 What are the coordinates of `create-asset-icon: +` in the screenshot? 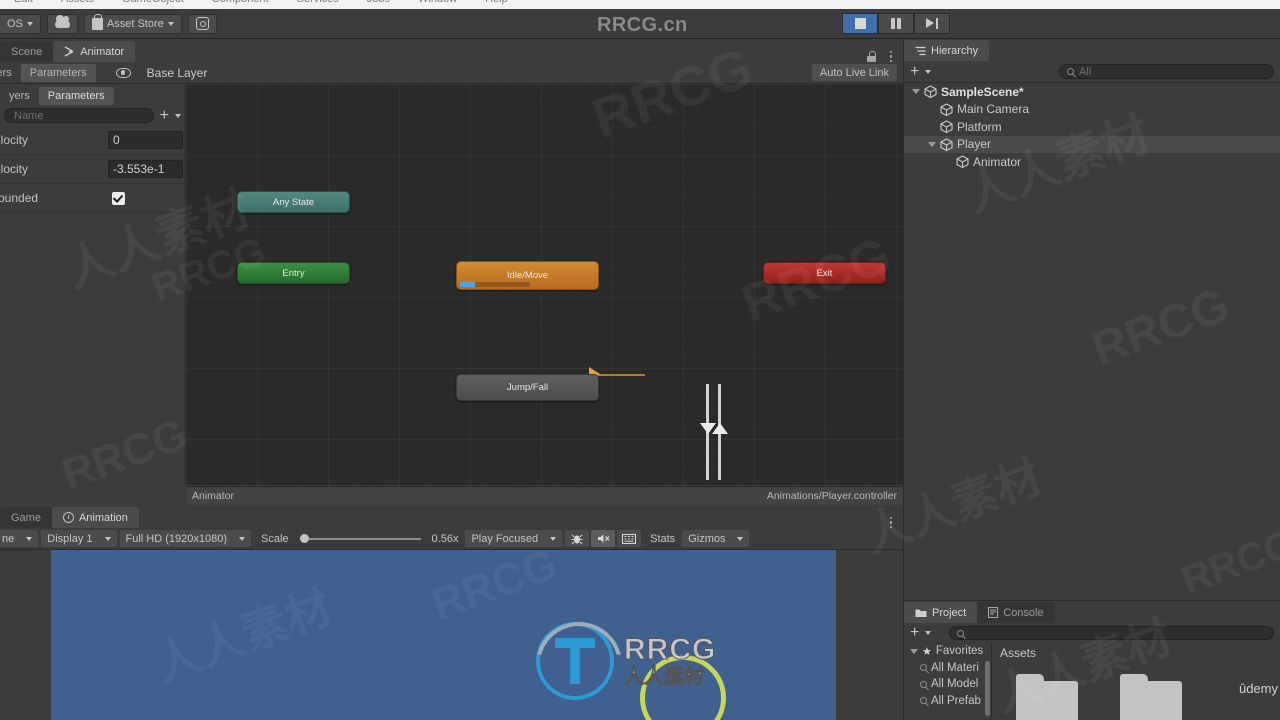 It's located at (914, 633).